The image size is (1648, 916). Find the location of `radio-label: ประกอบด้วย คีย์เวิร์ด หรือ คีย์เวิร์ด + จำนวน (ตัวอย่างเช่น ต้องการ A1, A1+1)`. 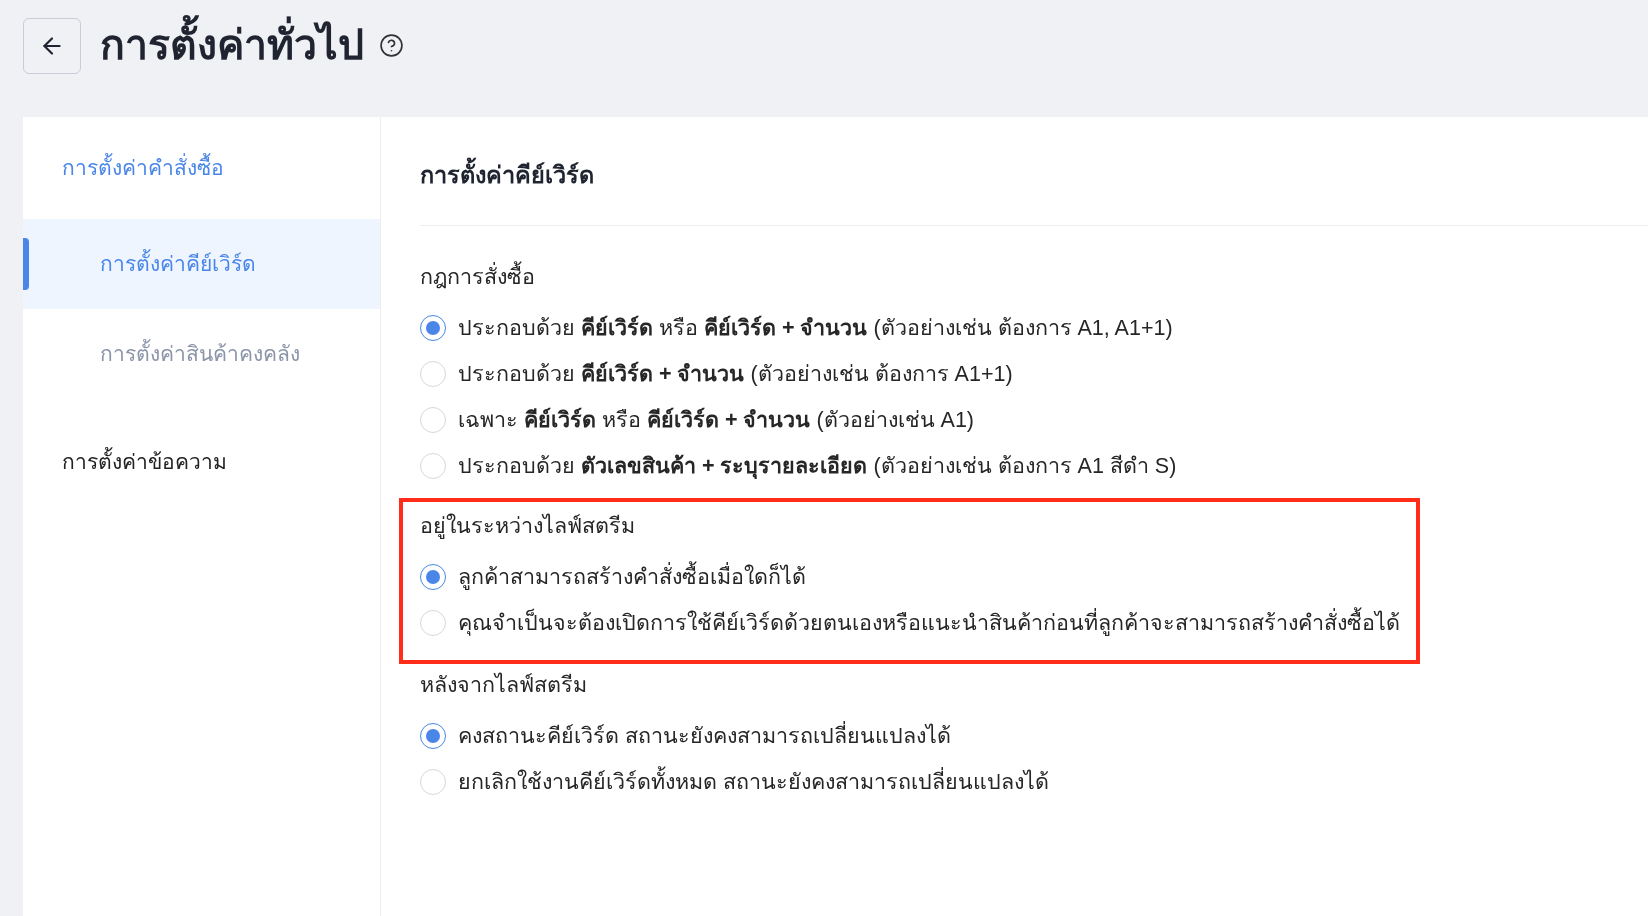

radio-label: ประกอบด้วย คีย์เวิร์ด หรือ คีย์เวิร์ด + จำนวน (ตัวอย่างเช่น ต้องการ A1, A1+1) is located at coordinates (815, 328).